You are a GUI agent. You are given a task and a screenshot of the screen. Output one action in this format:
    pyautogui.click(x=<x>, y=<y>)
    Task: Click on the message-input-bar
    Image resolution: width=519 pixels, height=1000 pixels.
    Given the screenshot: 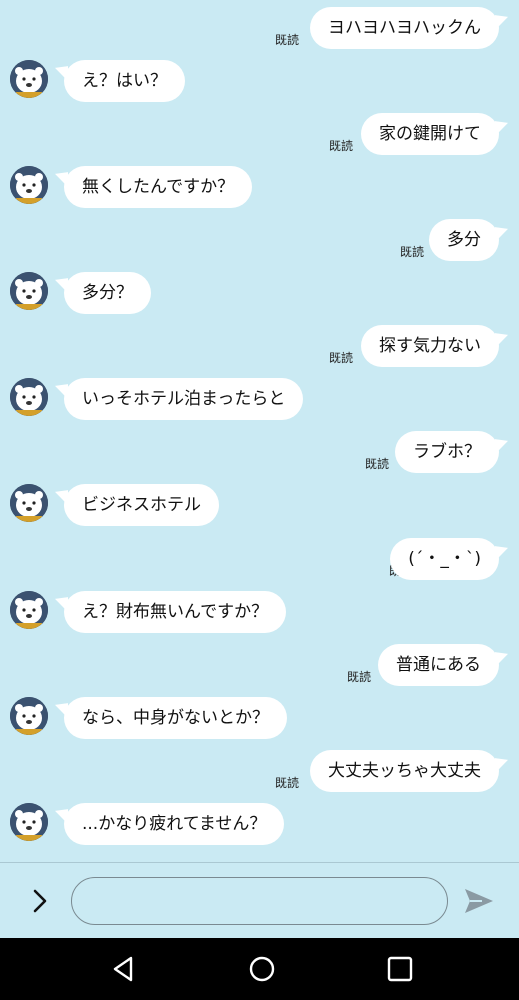 What is the action you would take?
    pyautogui.click(x=259, y=900)
    